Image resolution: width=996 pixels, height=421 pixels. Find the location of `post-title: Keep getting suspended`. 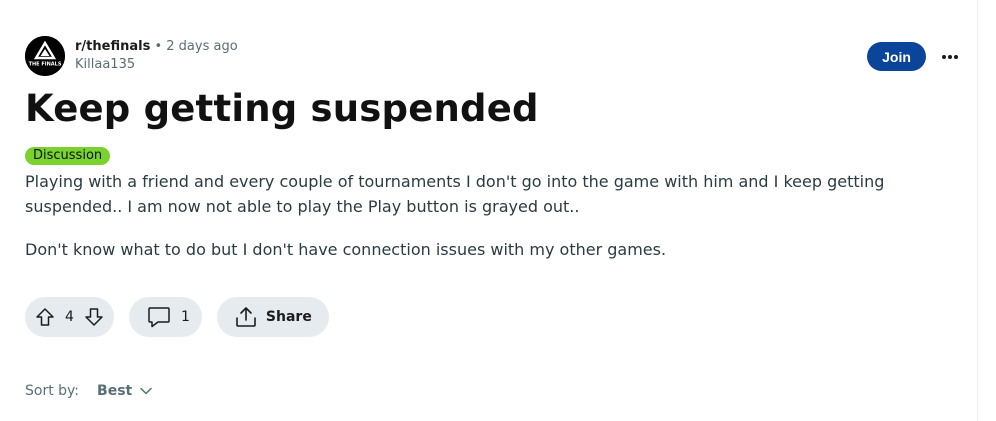

post-title: Keep getting suspended is located at coordinates (282, 108).